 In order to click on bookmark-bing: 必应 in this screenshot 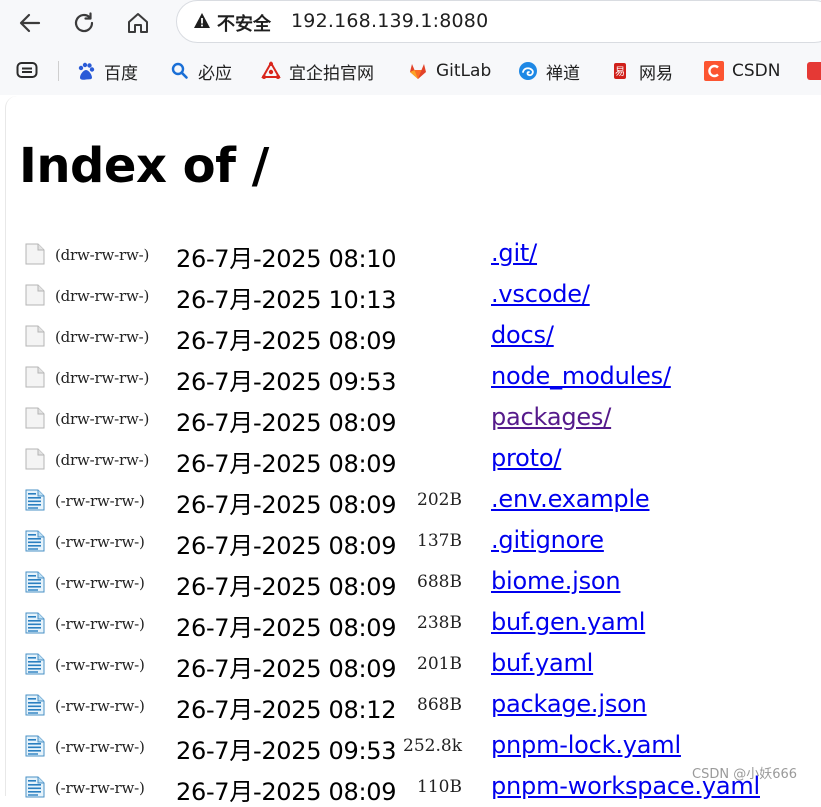, I will do `click(201, 71)`.